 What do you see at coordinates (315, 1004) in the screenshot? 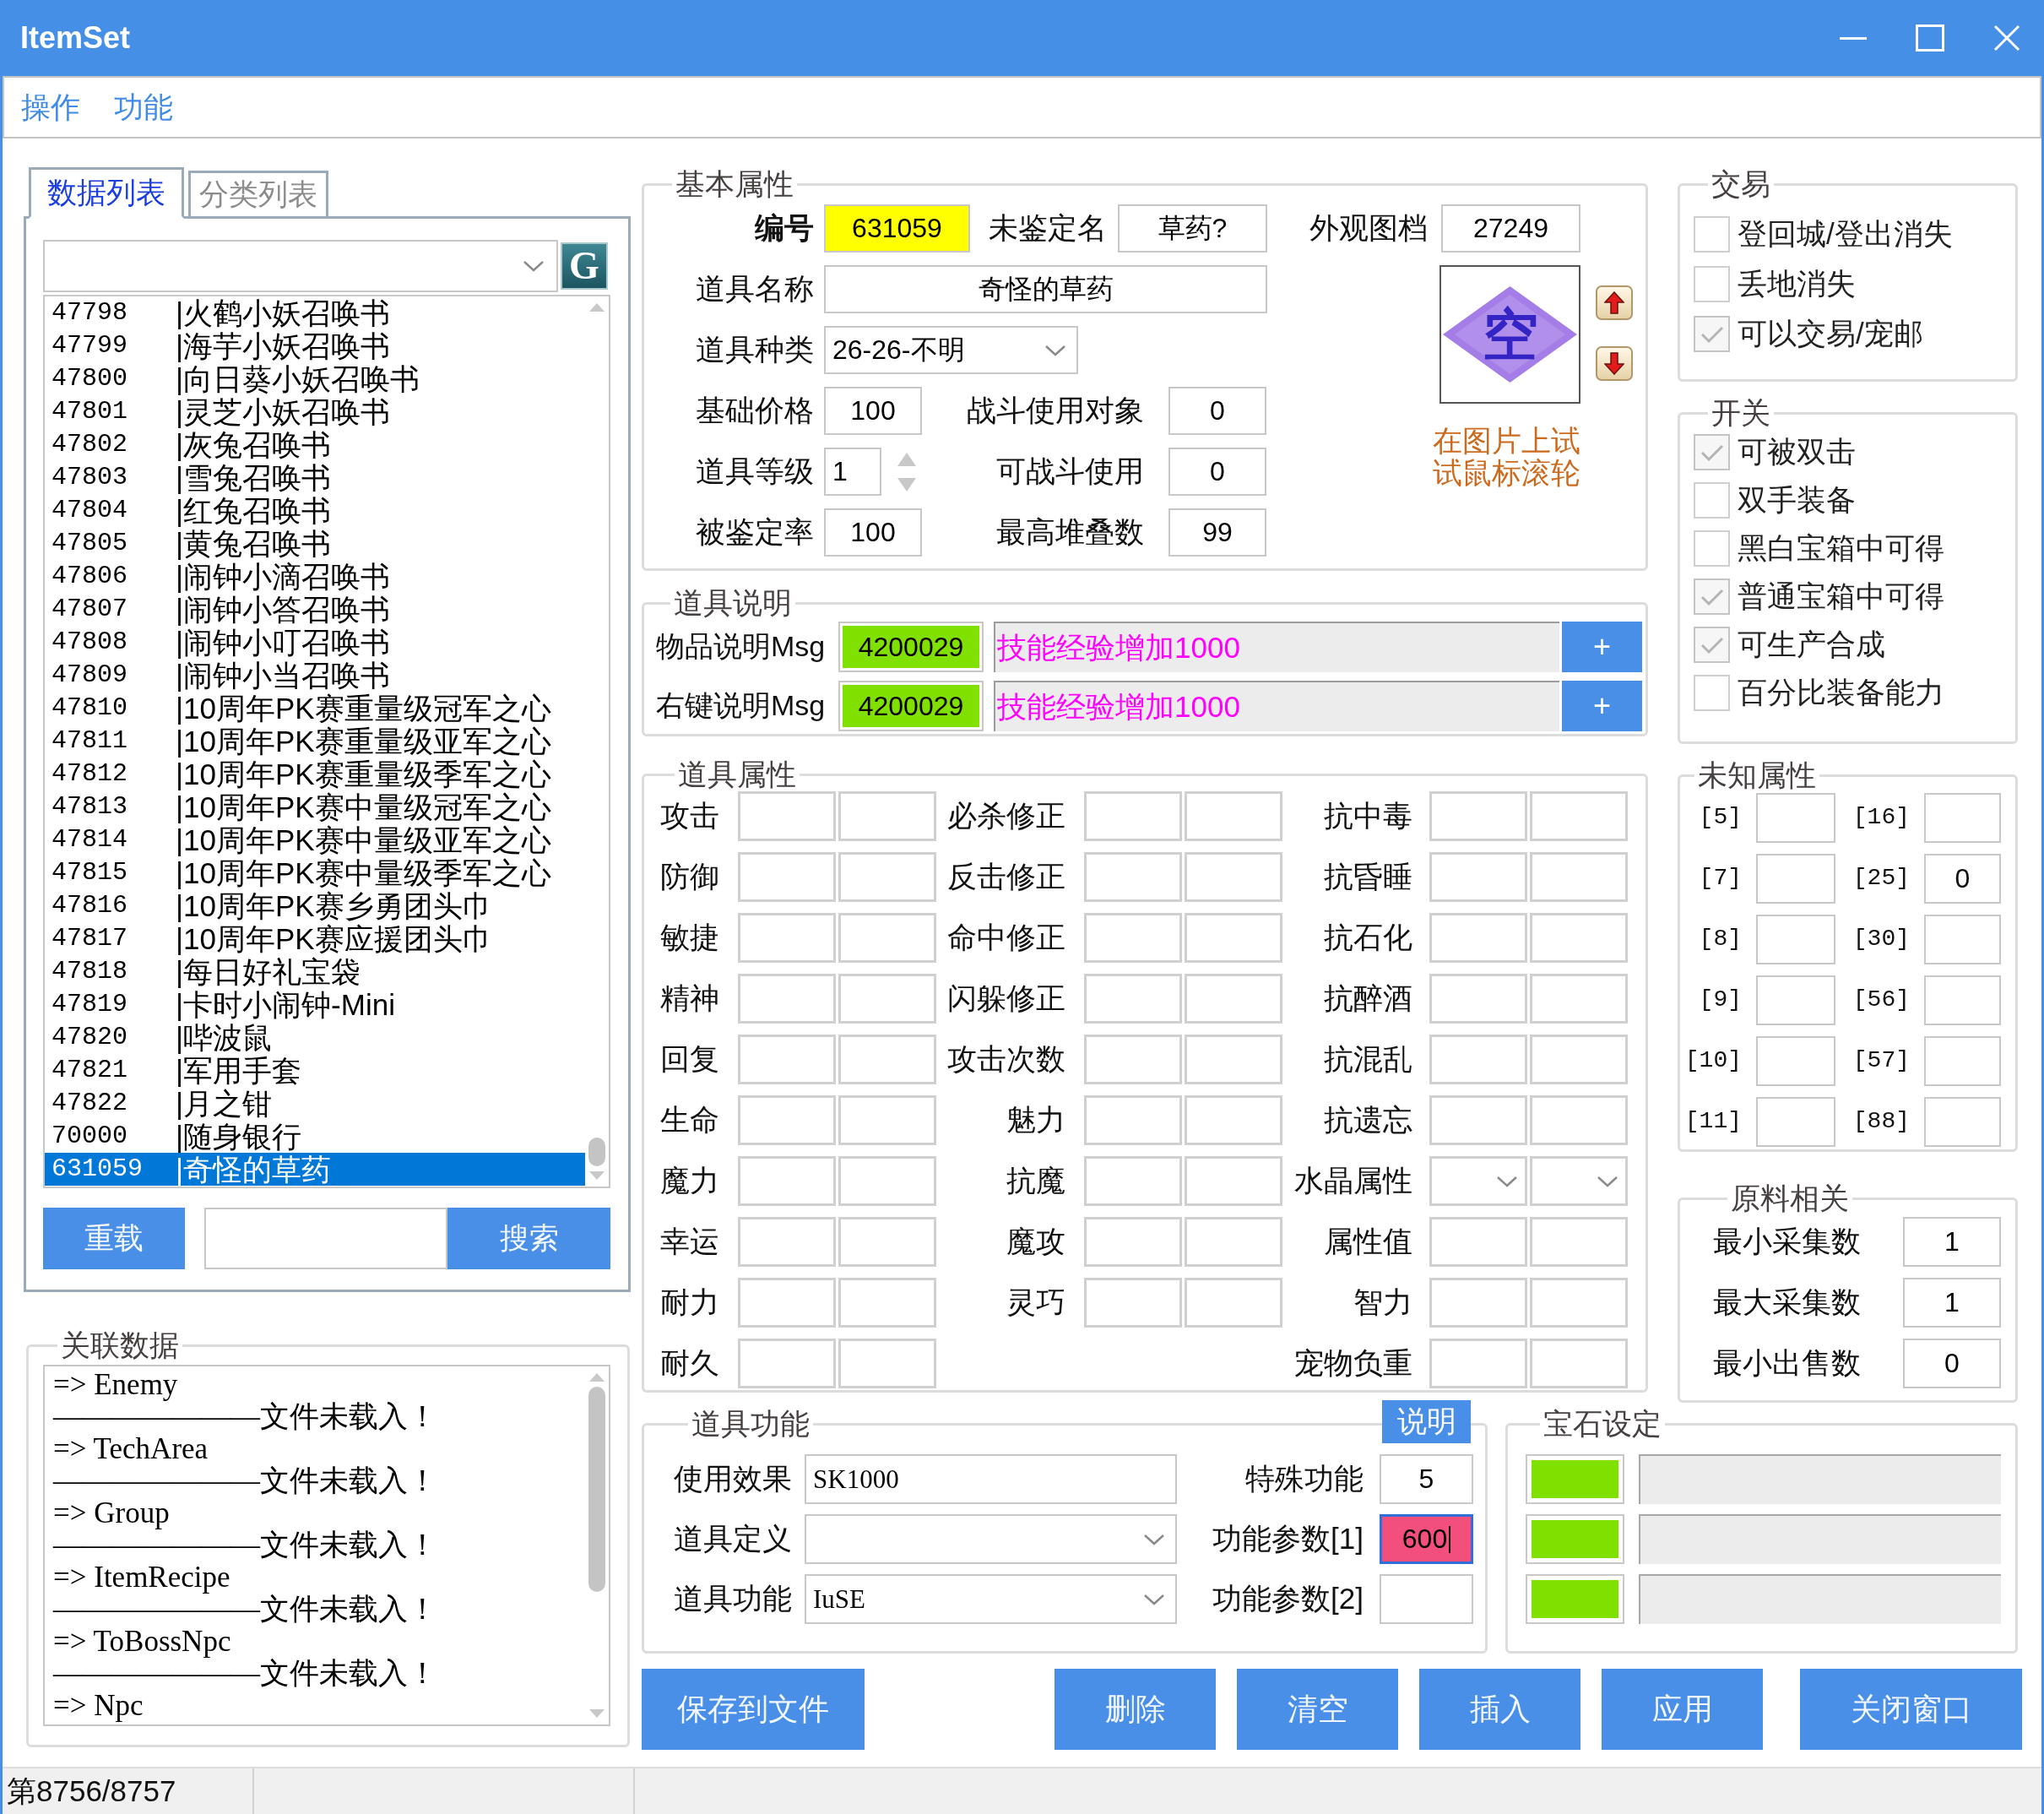
I see `list-item: 47819 |卡时小闹钟-Mini` at bounding box center [315, 1004].